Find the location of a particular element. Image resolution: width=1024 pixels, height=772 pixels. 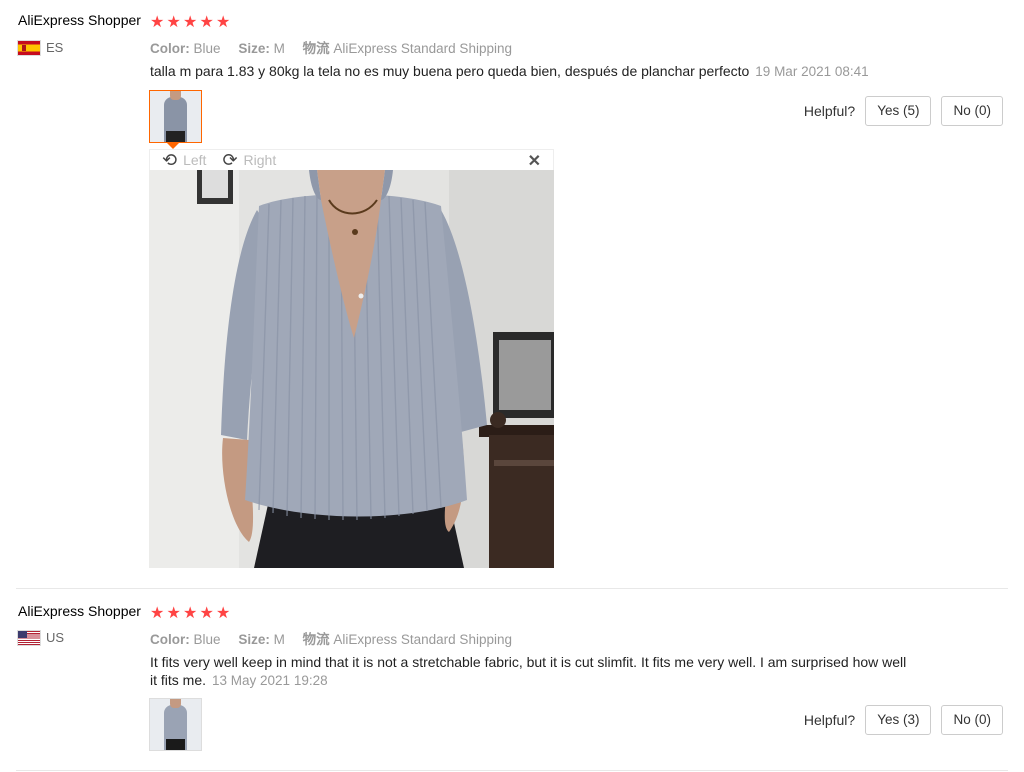

rotate-right-button: ⟳ Right is located at coordinates (249, 160).